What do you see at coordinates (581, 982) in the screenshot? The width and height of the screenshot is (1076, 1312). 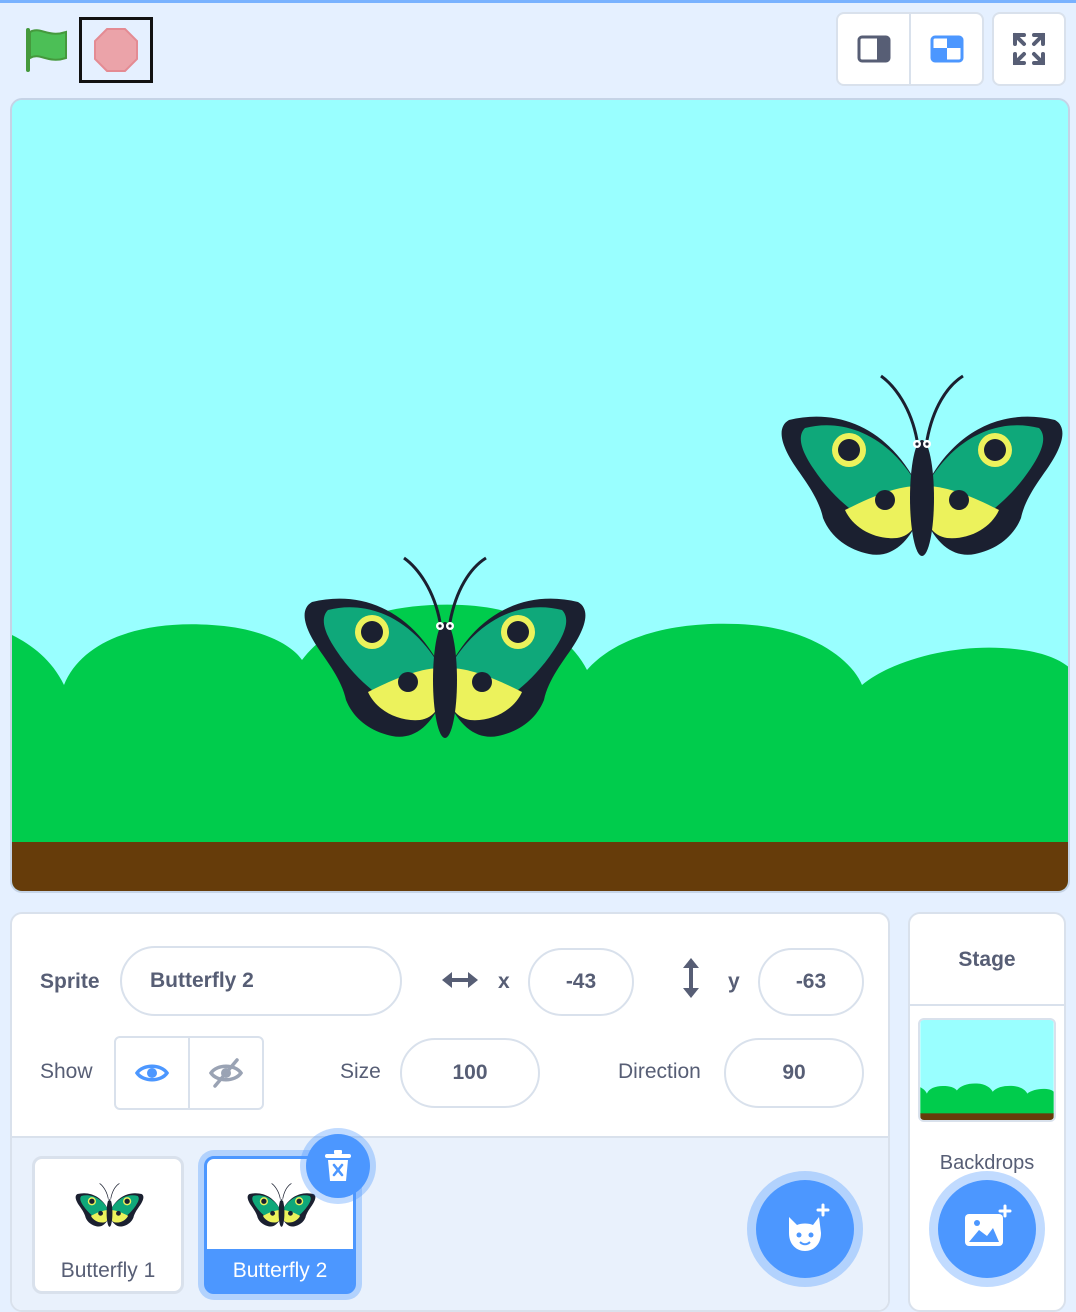 I see `x-position-input: -43` at bounding box center [581, 982].